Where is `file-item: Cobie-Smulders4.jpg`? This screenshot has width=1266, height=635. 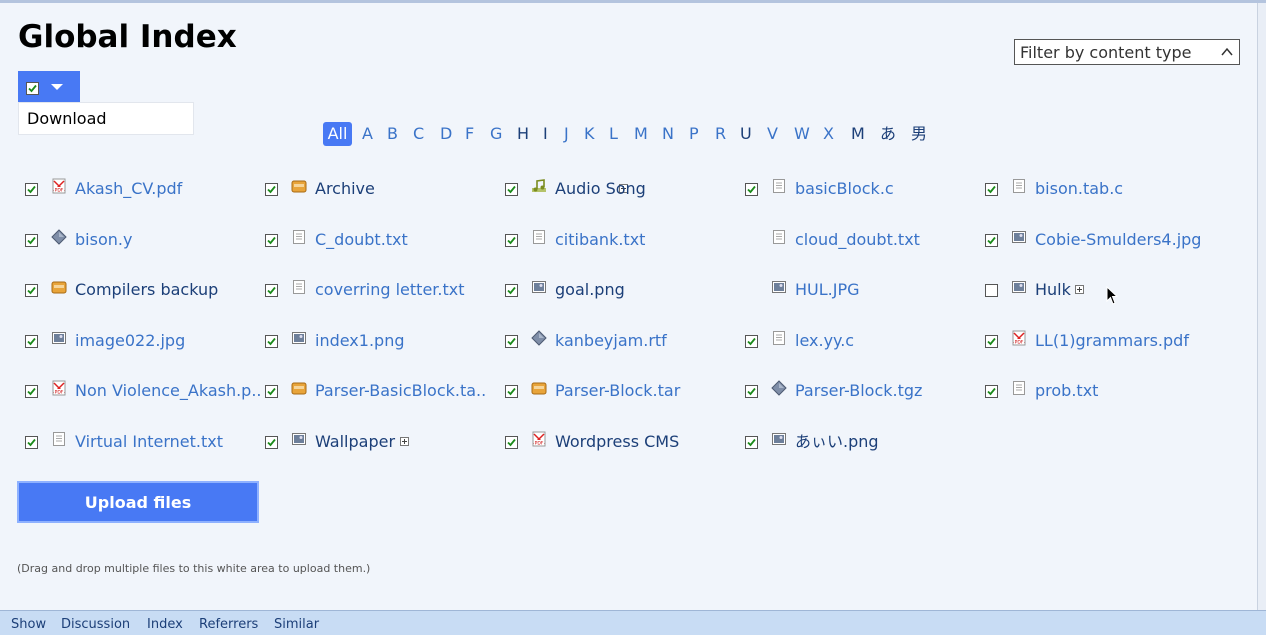
file-item: Cobie-Smulders4.jpg is located at coordinates (1101, 241).